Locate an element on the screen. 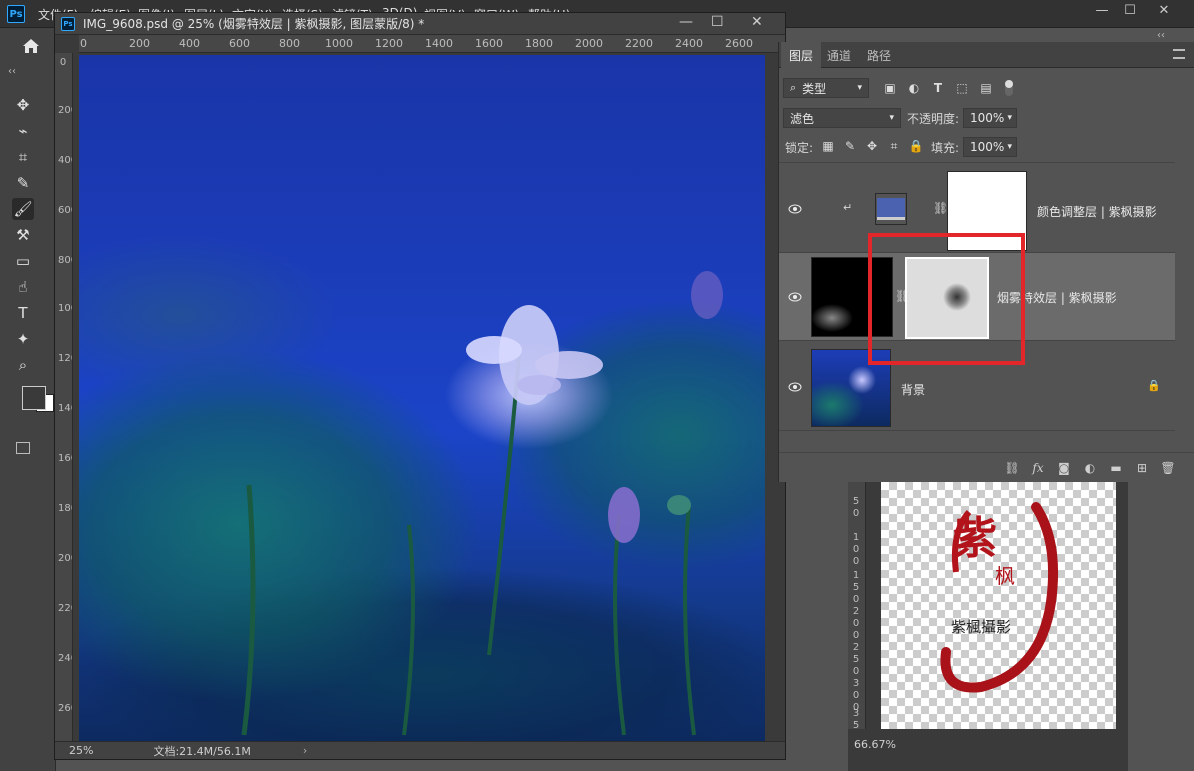 The width and height of the screenshot is (1194, 771). transparent-canvas: 紫 枫 紫楓攝影 is located at coordinates (998, 605).